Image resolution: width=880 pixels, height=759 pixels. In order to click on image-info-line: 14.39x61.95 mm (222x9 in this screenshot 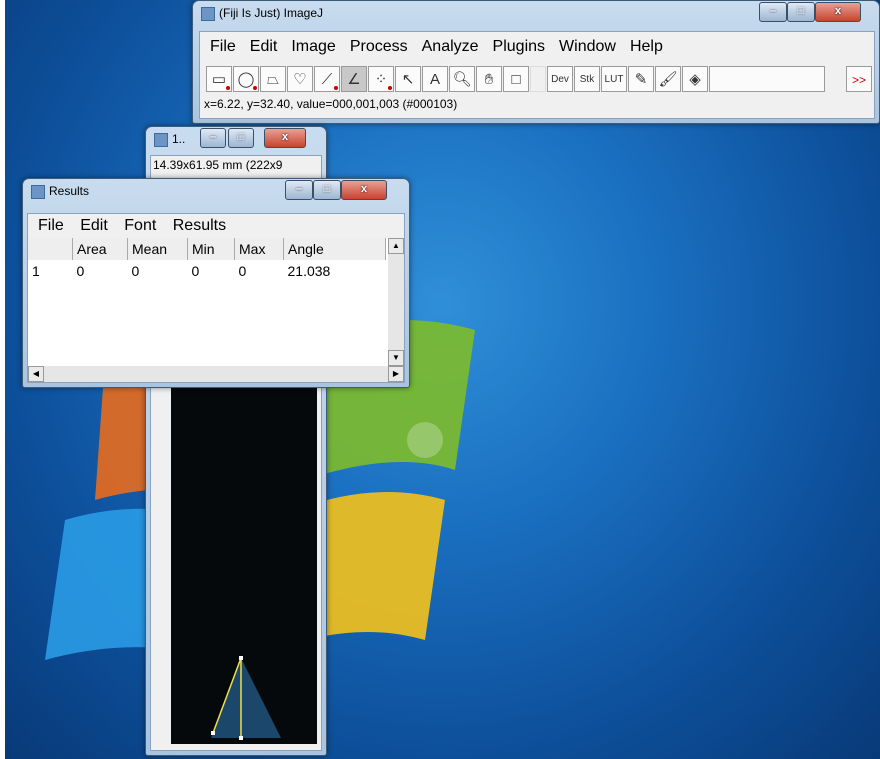, I will do `click(218, 165)`.